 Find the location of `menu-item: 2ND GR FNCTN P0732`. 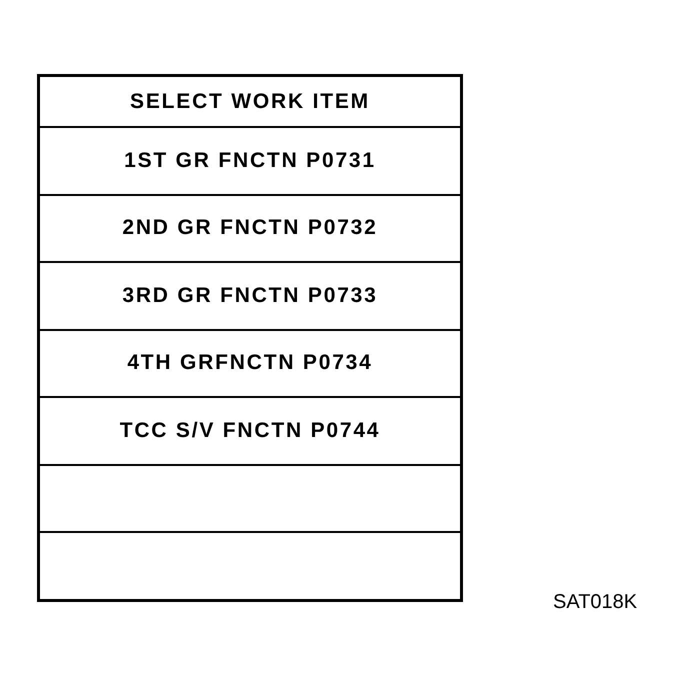

menu-item: 2ND GR FNCTN P0732 is located at coordinates (250, 227).